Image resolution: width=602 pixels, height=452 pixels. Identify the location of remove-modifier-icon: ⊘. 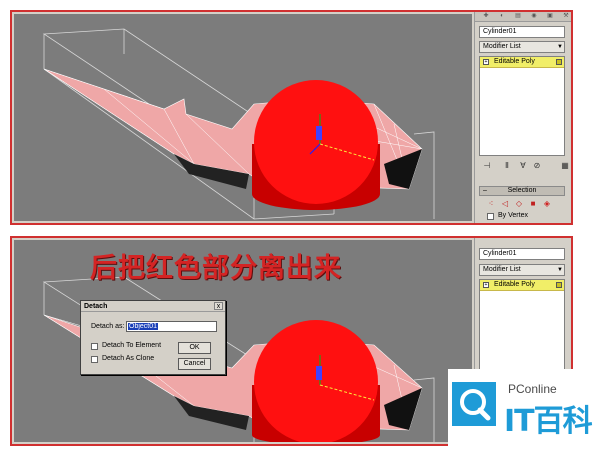
(537, 165).